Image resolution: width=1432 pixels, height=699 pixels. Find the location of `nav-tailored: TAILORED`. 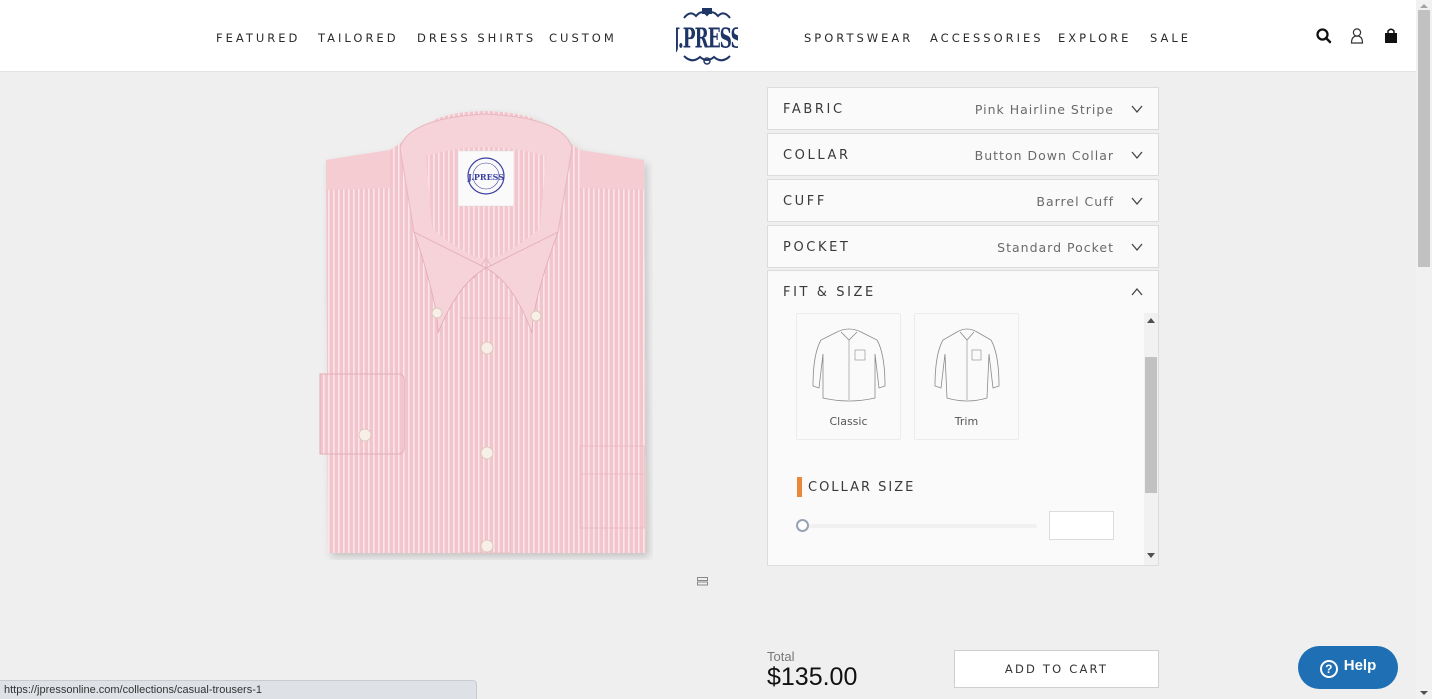

nav-tailored: TAILORED is located at coordinates (358, 38).